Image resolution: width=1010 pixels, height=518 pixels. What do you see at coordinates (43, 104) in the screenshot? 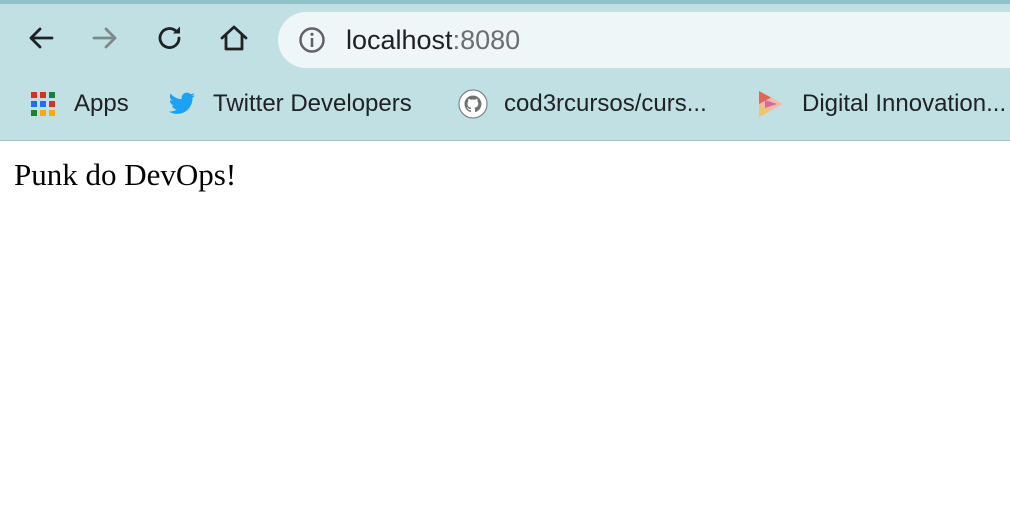
I see `apps-grid-icon` at bounding box center [43, 104].